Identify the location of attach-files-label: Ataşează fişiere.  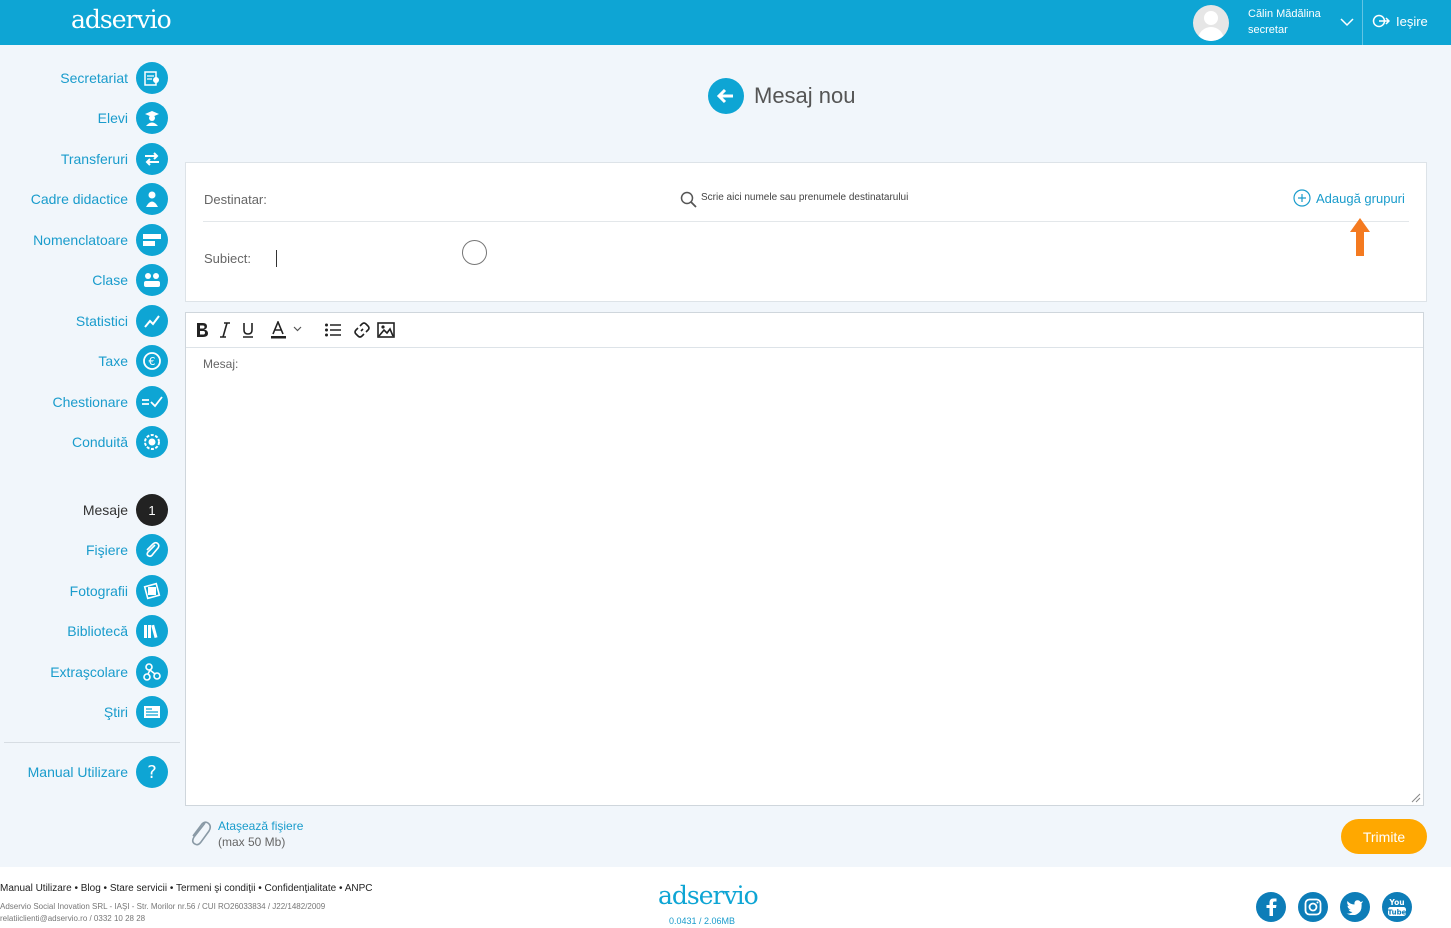
(261, 826).